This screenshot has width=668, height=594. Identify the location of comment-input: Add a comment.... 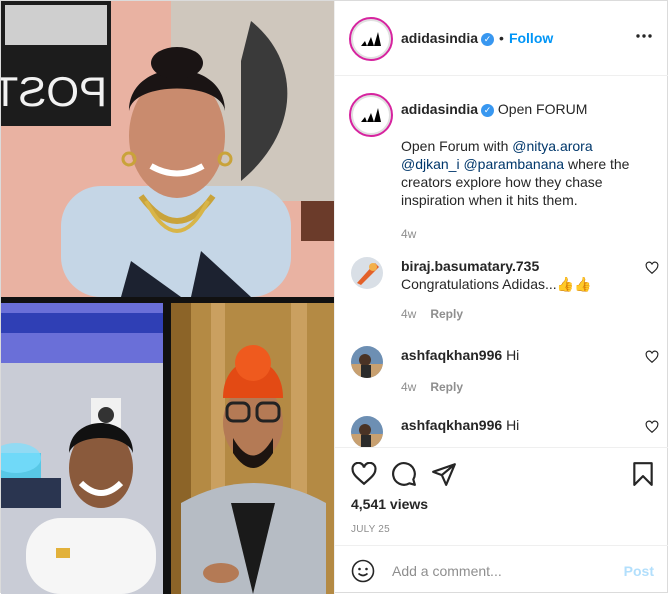
(447, 571).